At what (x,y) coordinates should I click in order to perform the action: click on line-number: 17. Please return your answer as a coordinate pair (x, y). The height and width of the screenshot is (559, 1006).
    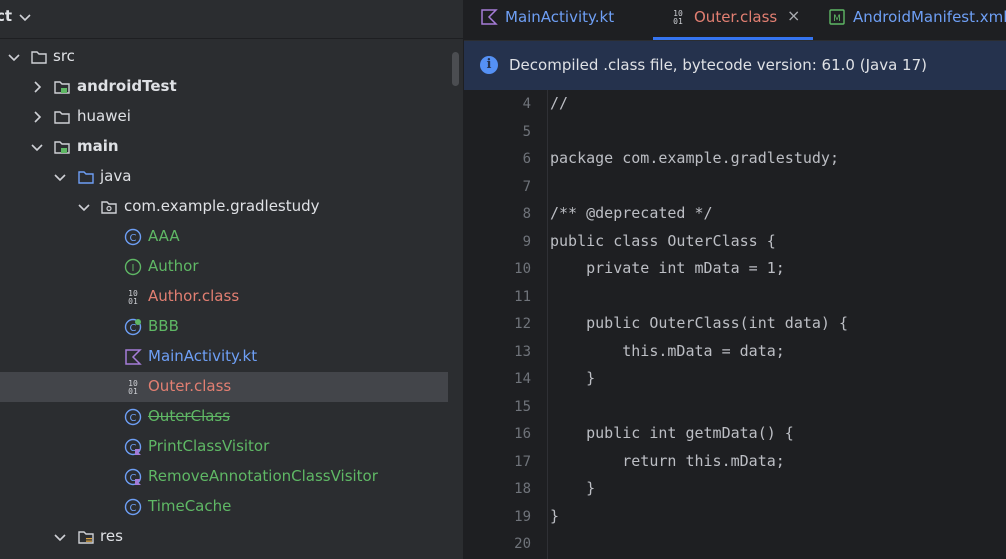
    Looking at the image, I should click on (522, 462).